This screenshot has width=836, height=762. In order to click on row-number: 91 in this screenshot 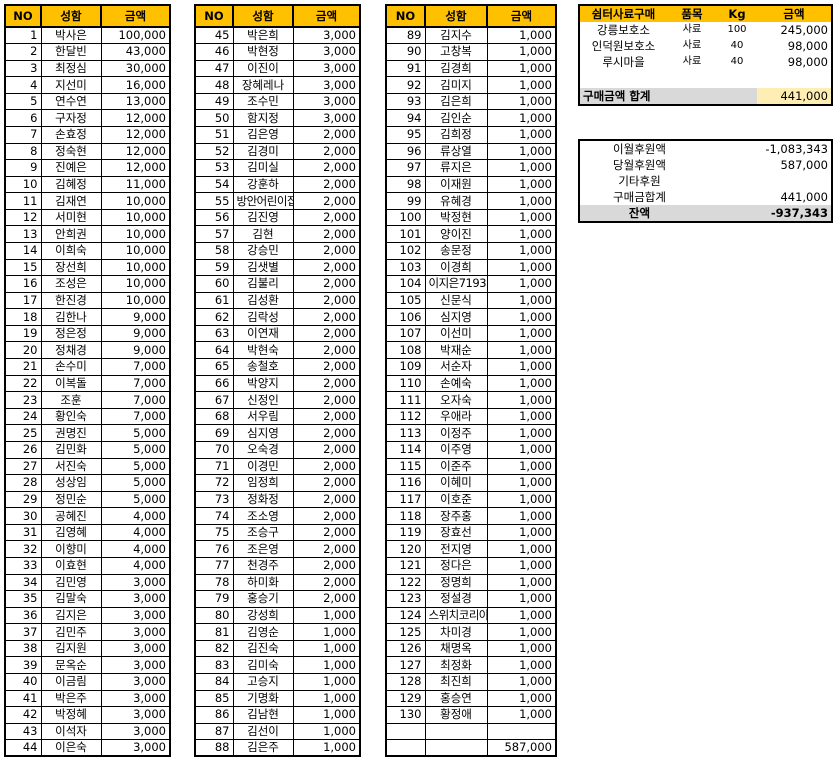, I will do `click(405, 69)`.